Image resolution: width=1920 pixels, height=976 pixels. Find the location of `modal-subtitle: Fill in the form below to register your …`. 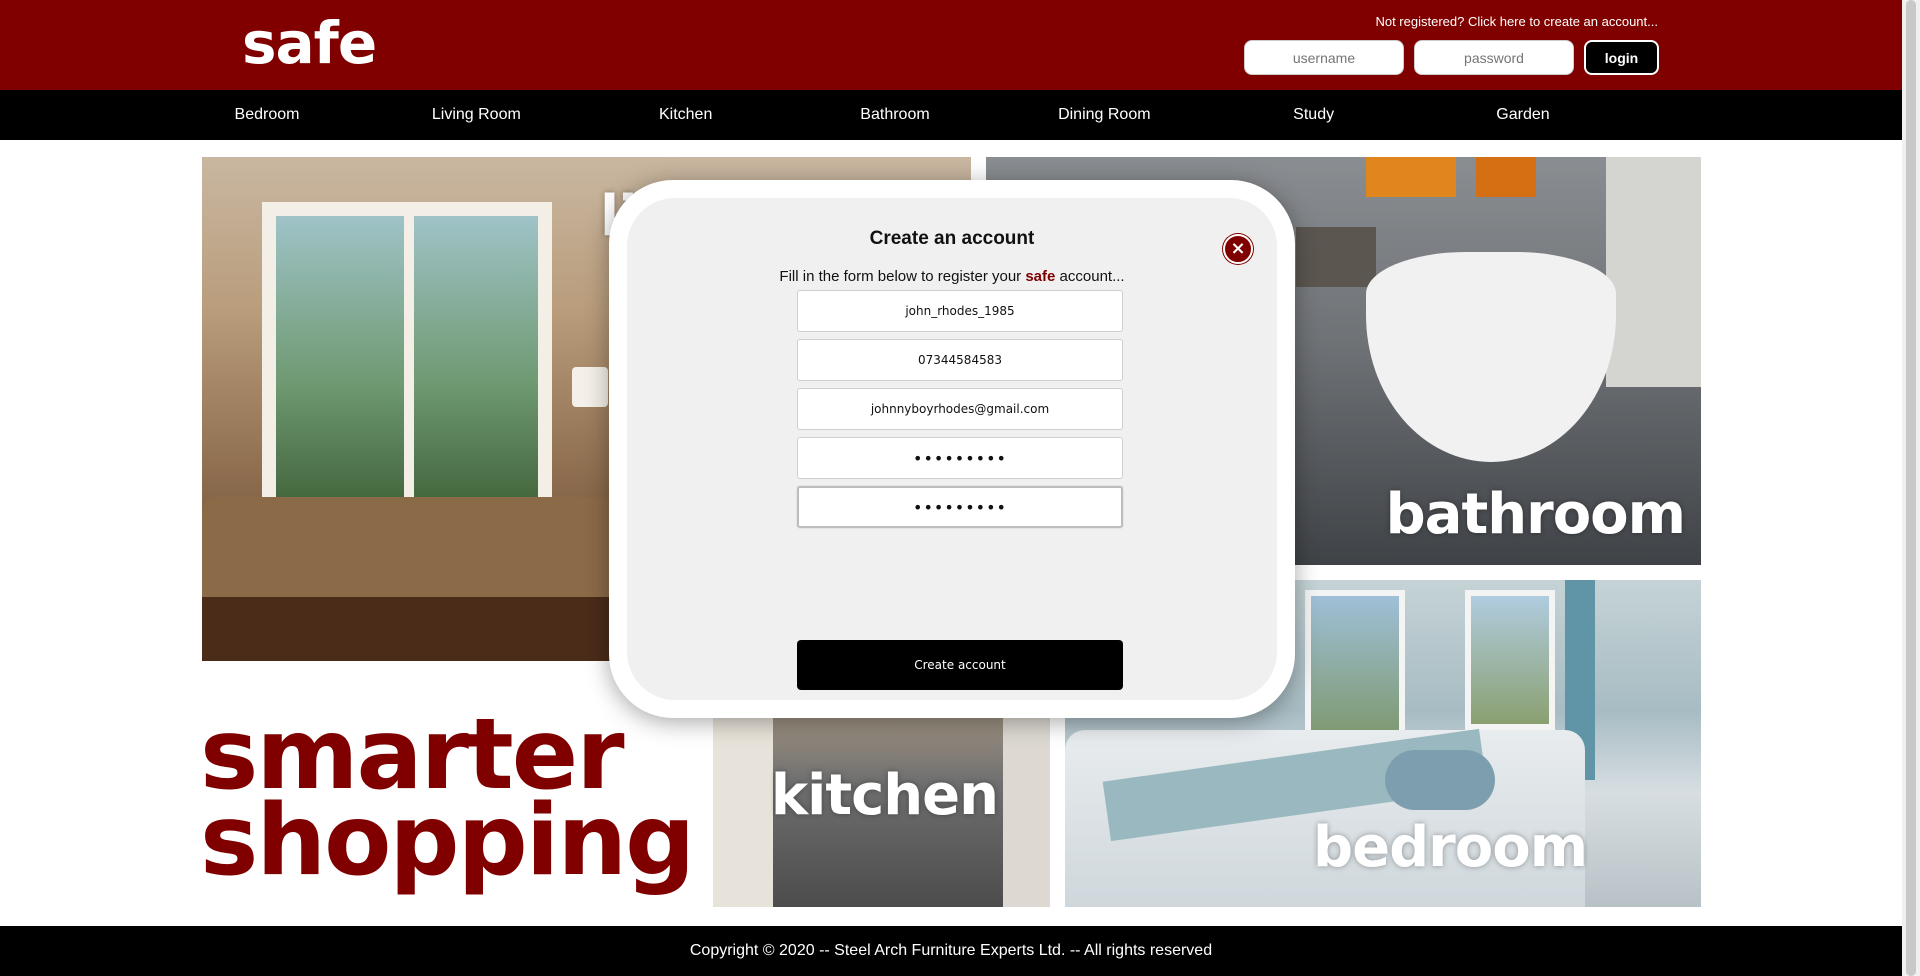

modal-subtitle: Fill in the form below to register your … is located at coordinates (952, 276).